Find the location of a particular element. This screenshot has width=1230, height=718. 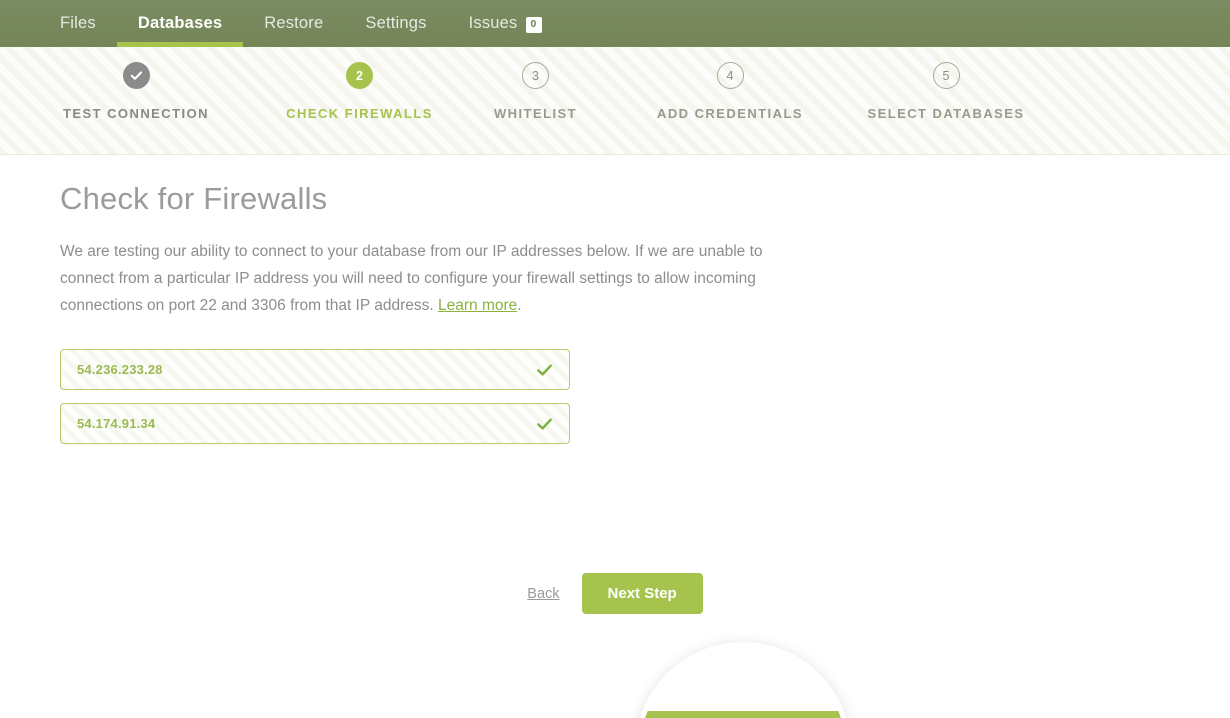

step-status-check-icon is located at coordinates (136, 75).